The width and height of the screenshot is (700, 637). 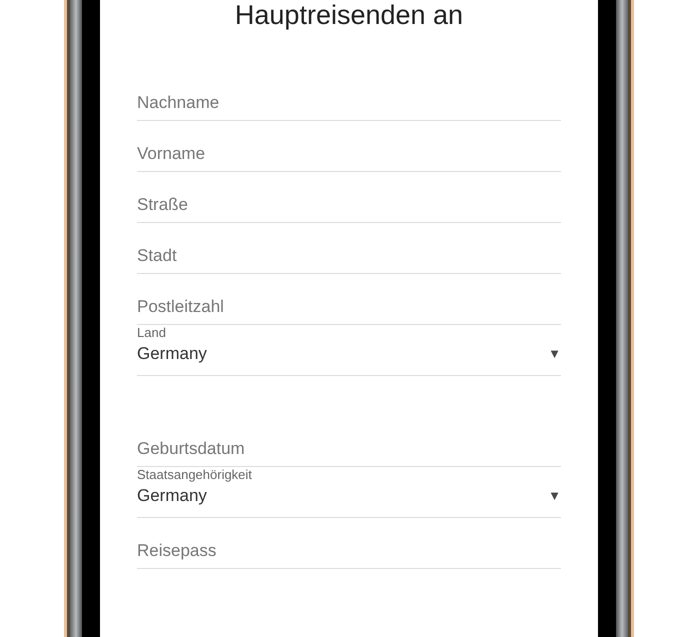 What do you see at coordinates (194, 474) in the screenshot?
I see `field-label: Staatsangehörigkeit` at bounding box center [194, 474].